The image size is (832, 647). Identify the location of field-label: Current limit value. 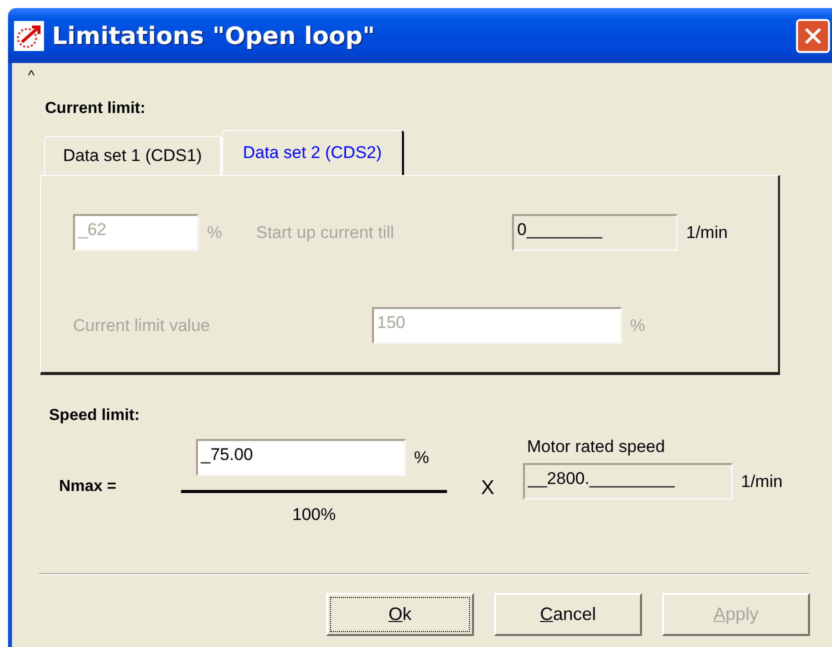
(142, 326).